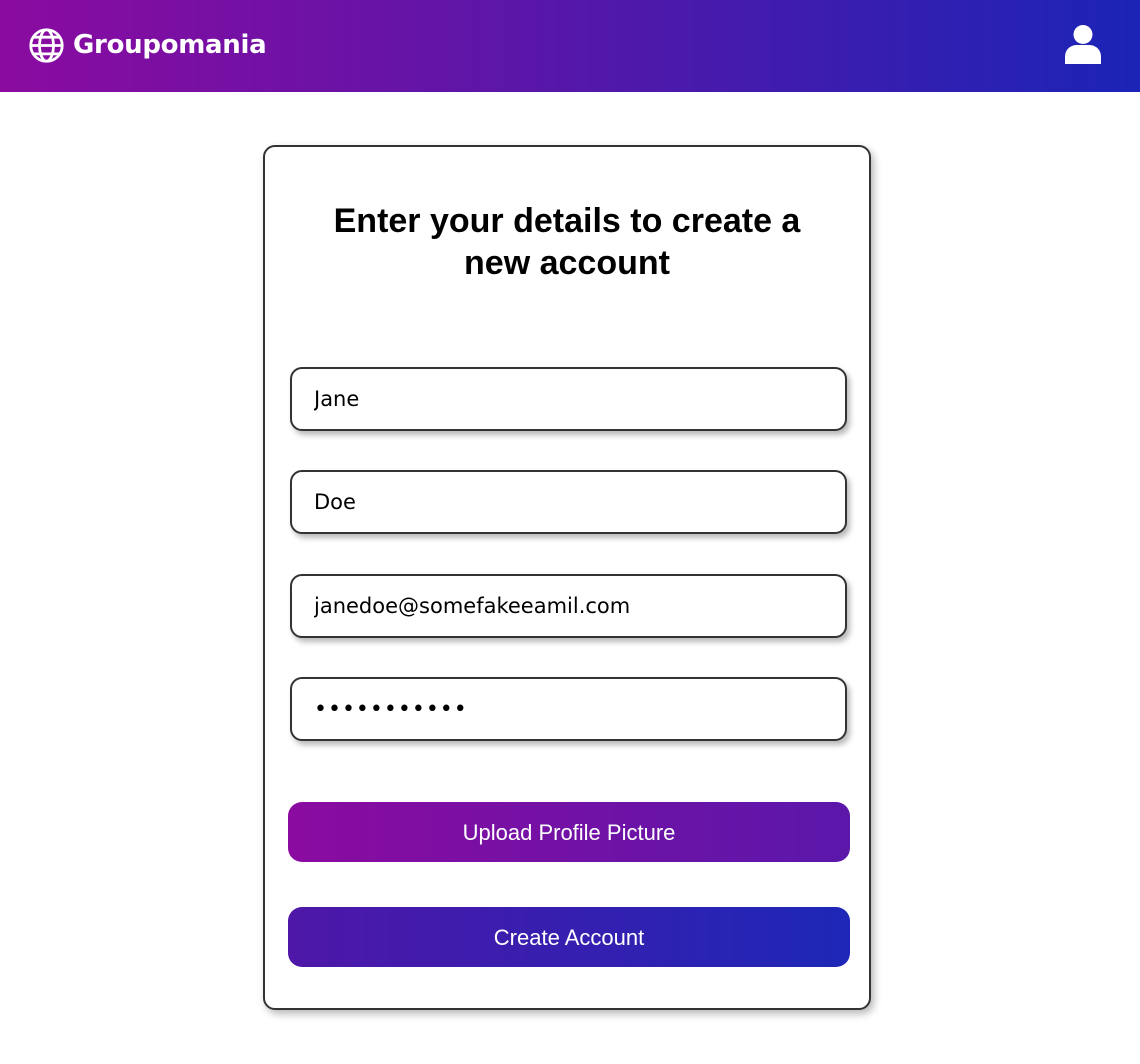 The height and width of the screenshot is (1064, 1140). I want to click on last-name-field, so click(568, 502).